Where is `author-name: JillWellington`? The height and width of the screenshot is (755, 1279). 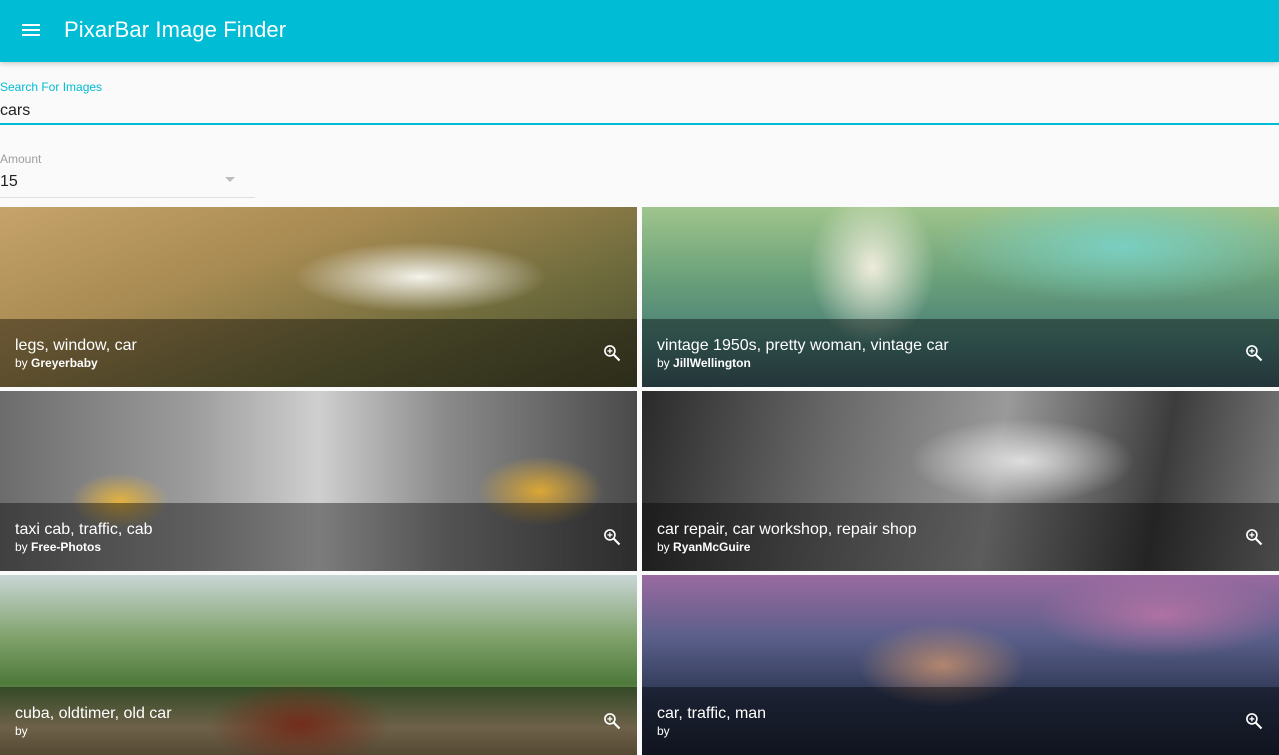
author-name: JillWellington is located at coordinates (712, 363).